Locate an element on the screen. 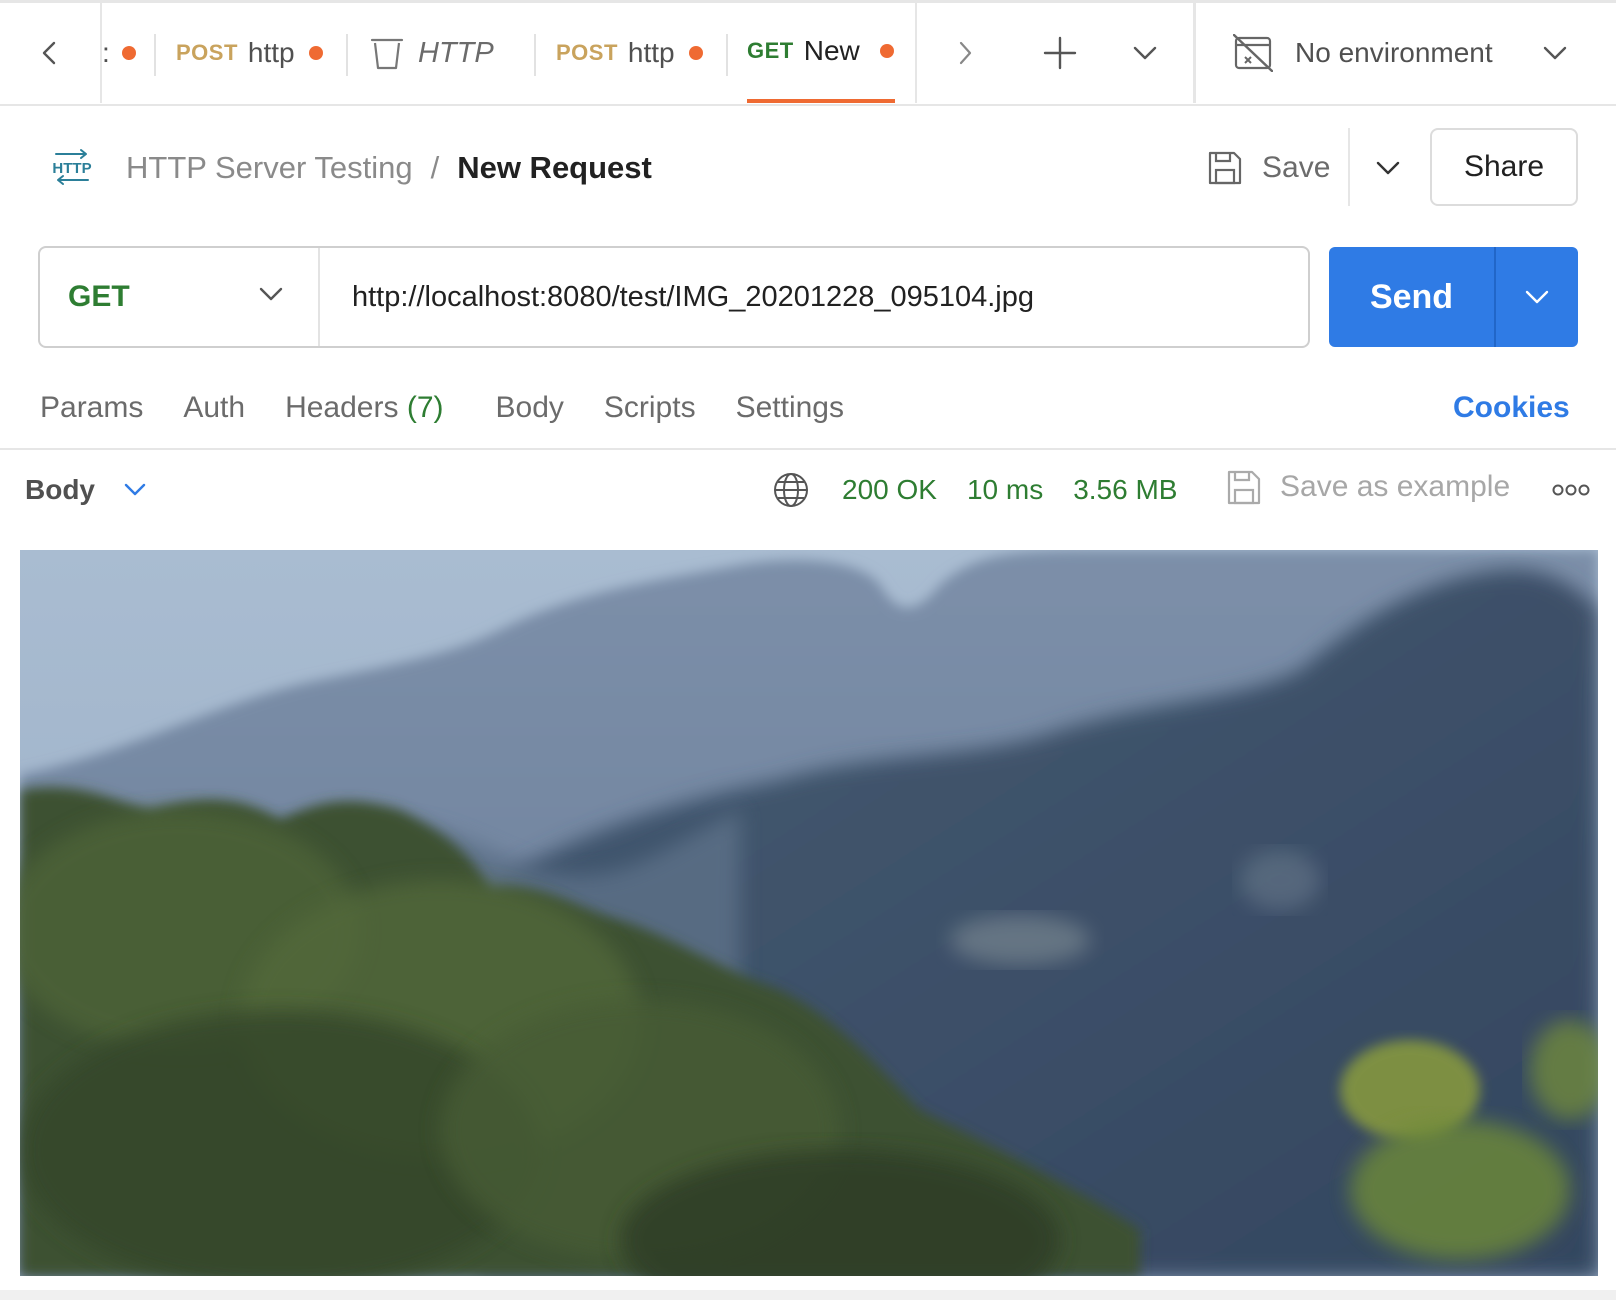  chevron-left-icon is located at coordinates (49, 53).